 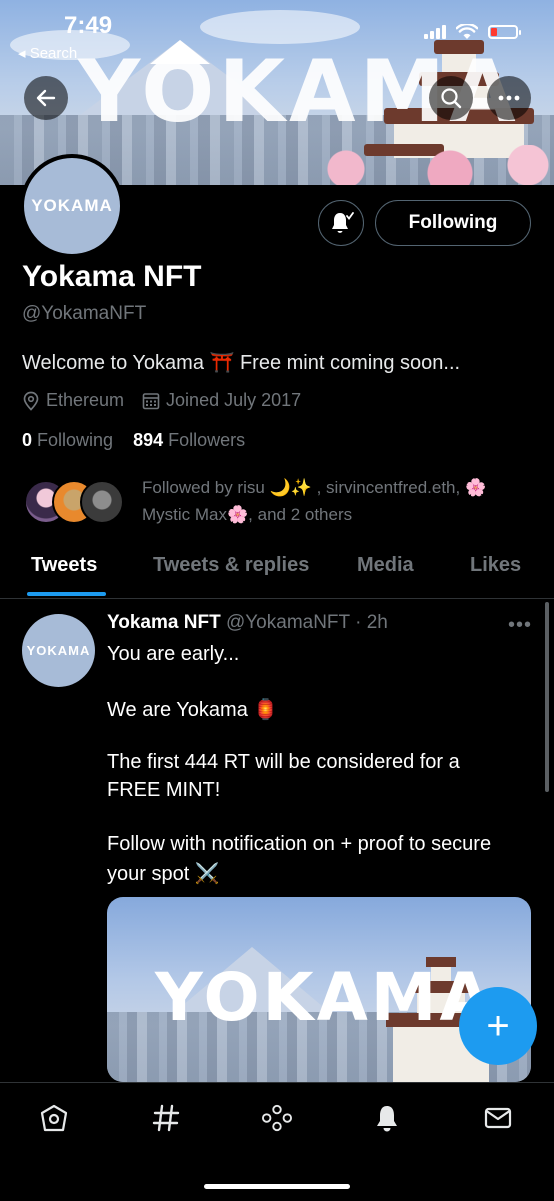 I want to click on scrollbar, so click(x=547, y=697).